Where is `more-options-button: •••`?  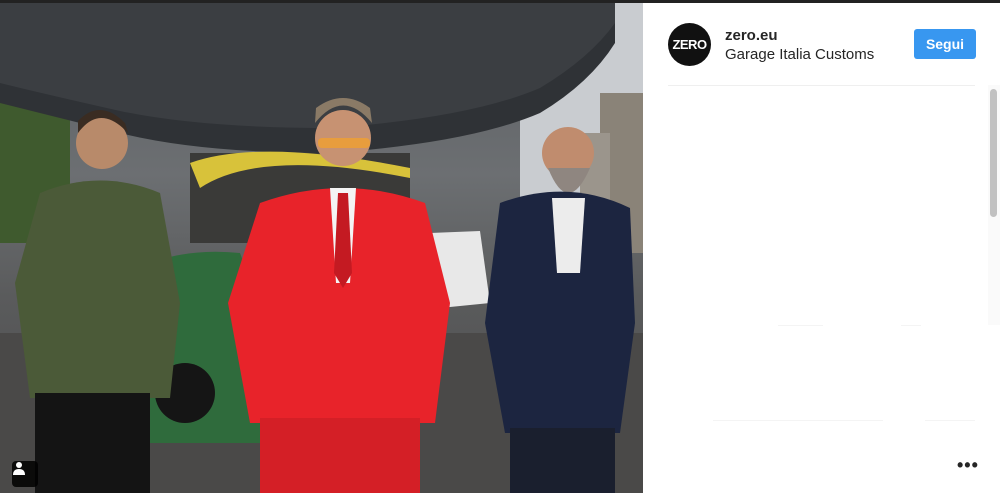 more-options-button: ••• is located at coordinates (968, 465).